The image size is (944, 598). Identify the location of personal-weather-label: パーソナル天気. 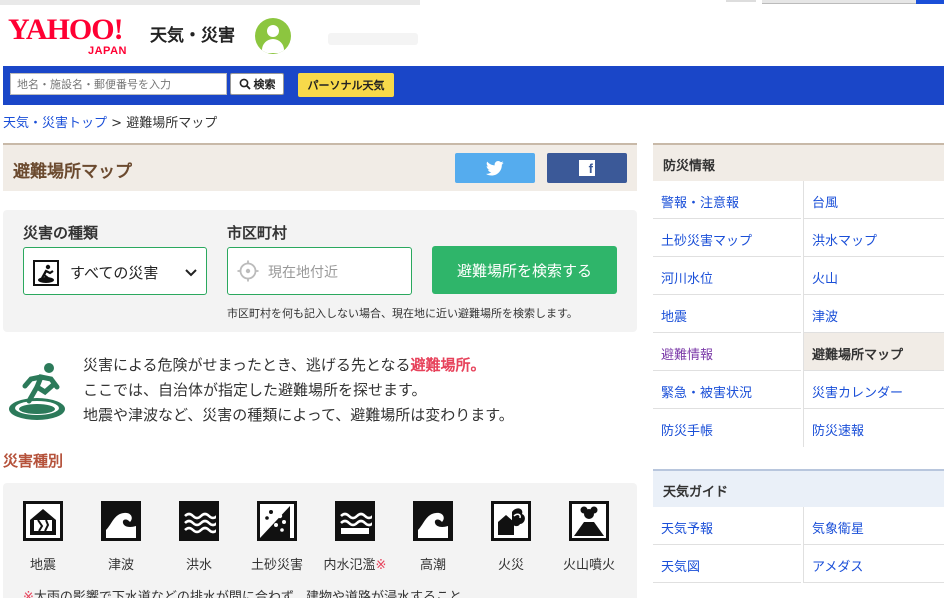
(346, 85).